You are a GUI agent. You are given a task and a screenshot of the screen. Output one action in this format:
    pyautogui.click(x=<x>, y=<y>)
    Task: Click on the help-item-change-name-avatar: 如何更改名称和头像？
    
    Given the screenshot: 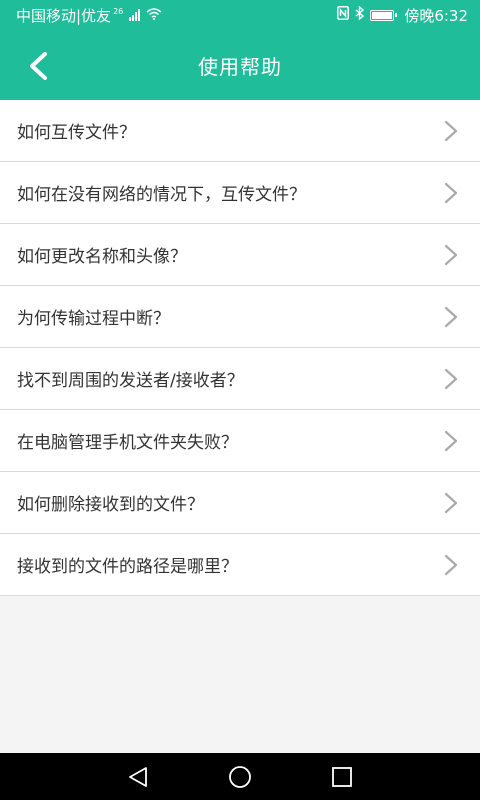 What is the action you would take?
    pyautogui.click(x=240, y=255)
    